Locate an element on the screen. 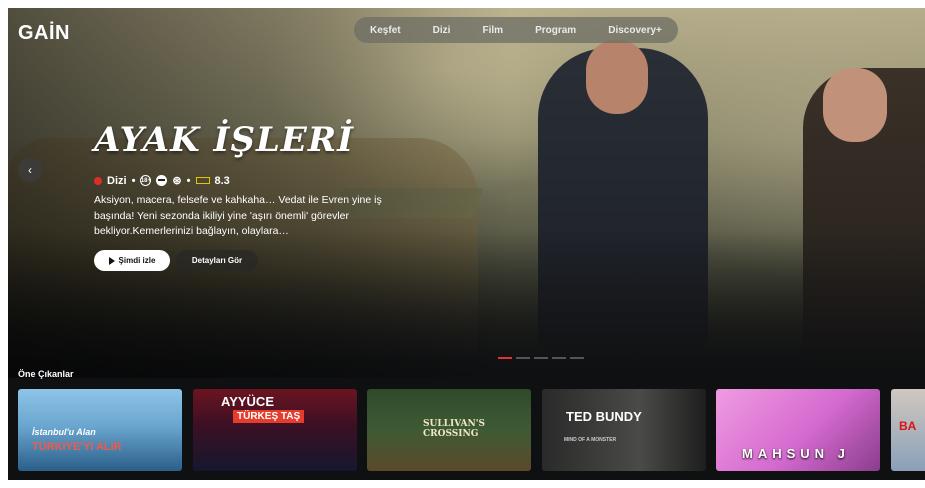 The image size is (925, 488). nav-item-program: Program is located at coordinates (555, 30).